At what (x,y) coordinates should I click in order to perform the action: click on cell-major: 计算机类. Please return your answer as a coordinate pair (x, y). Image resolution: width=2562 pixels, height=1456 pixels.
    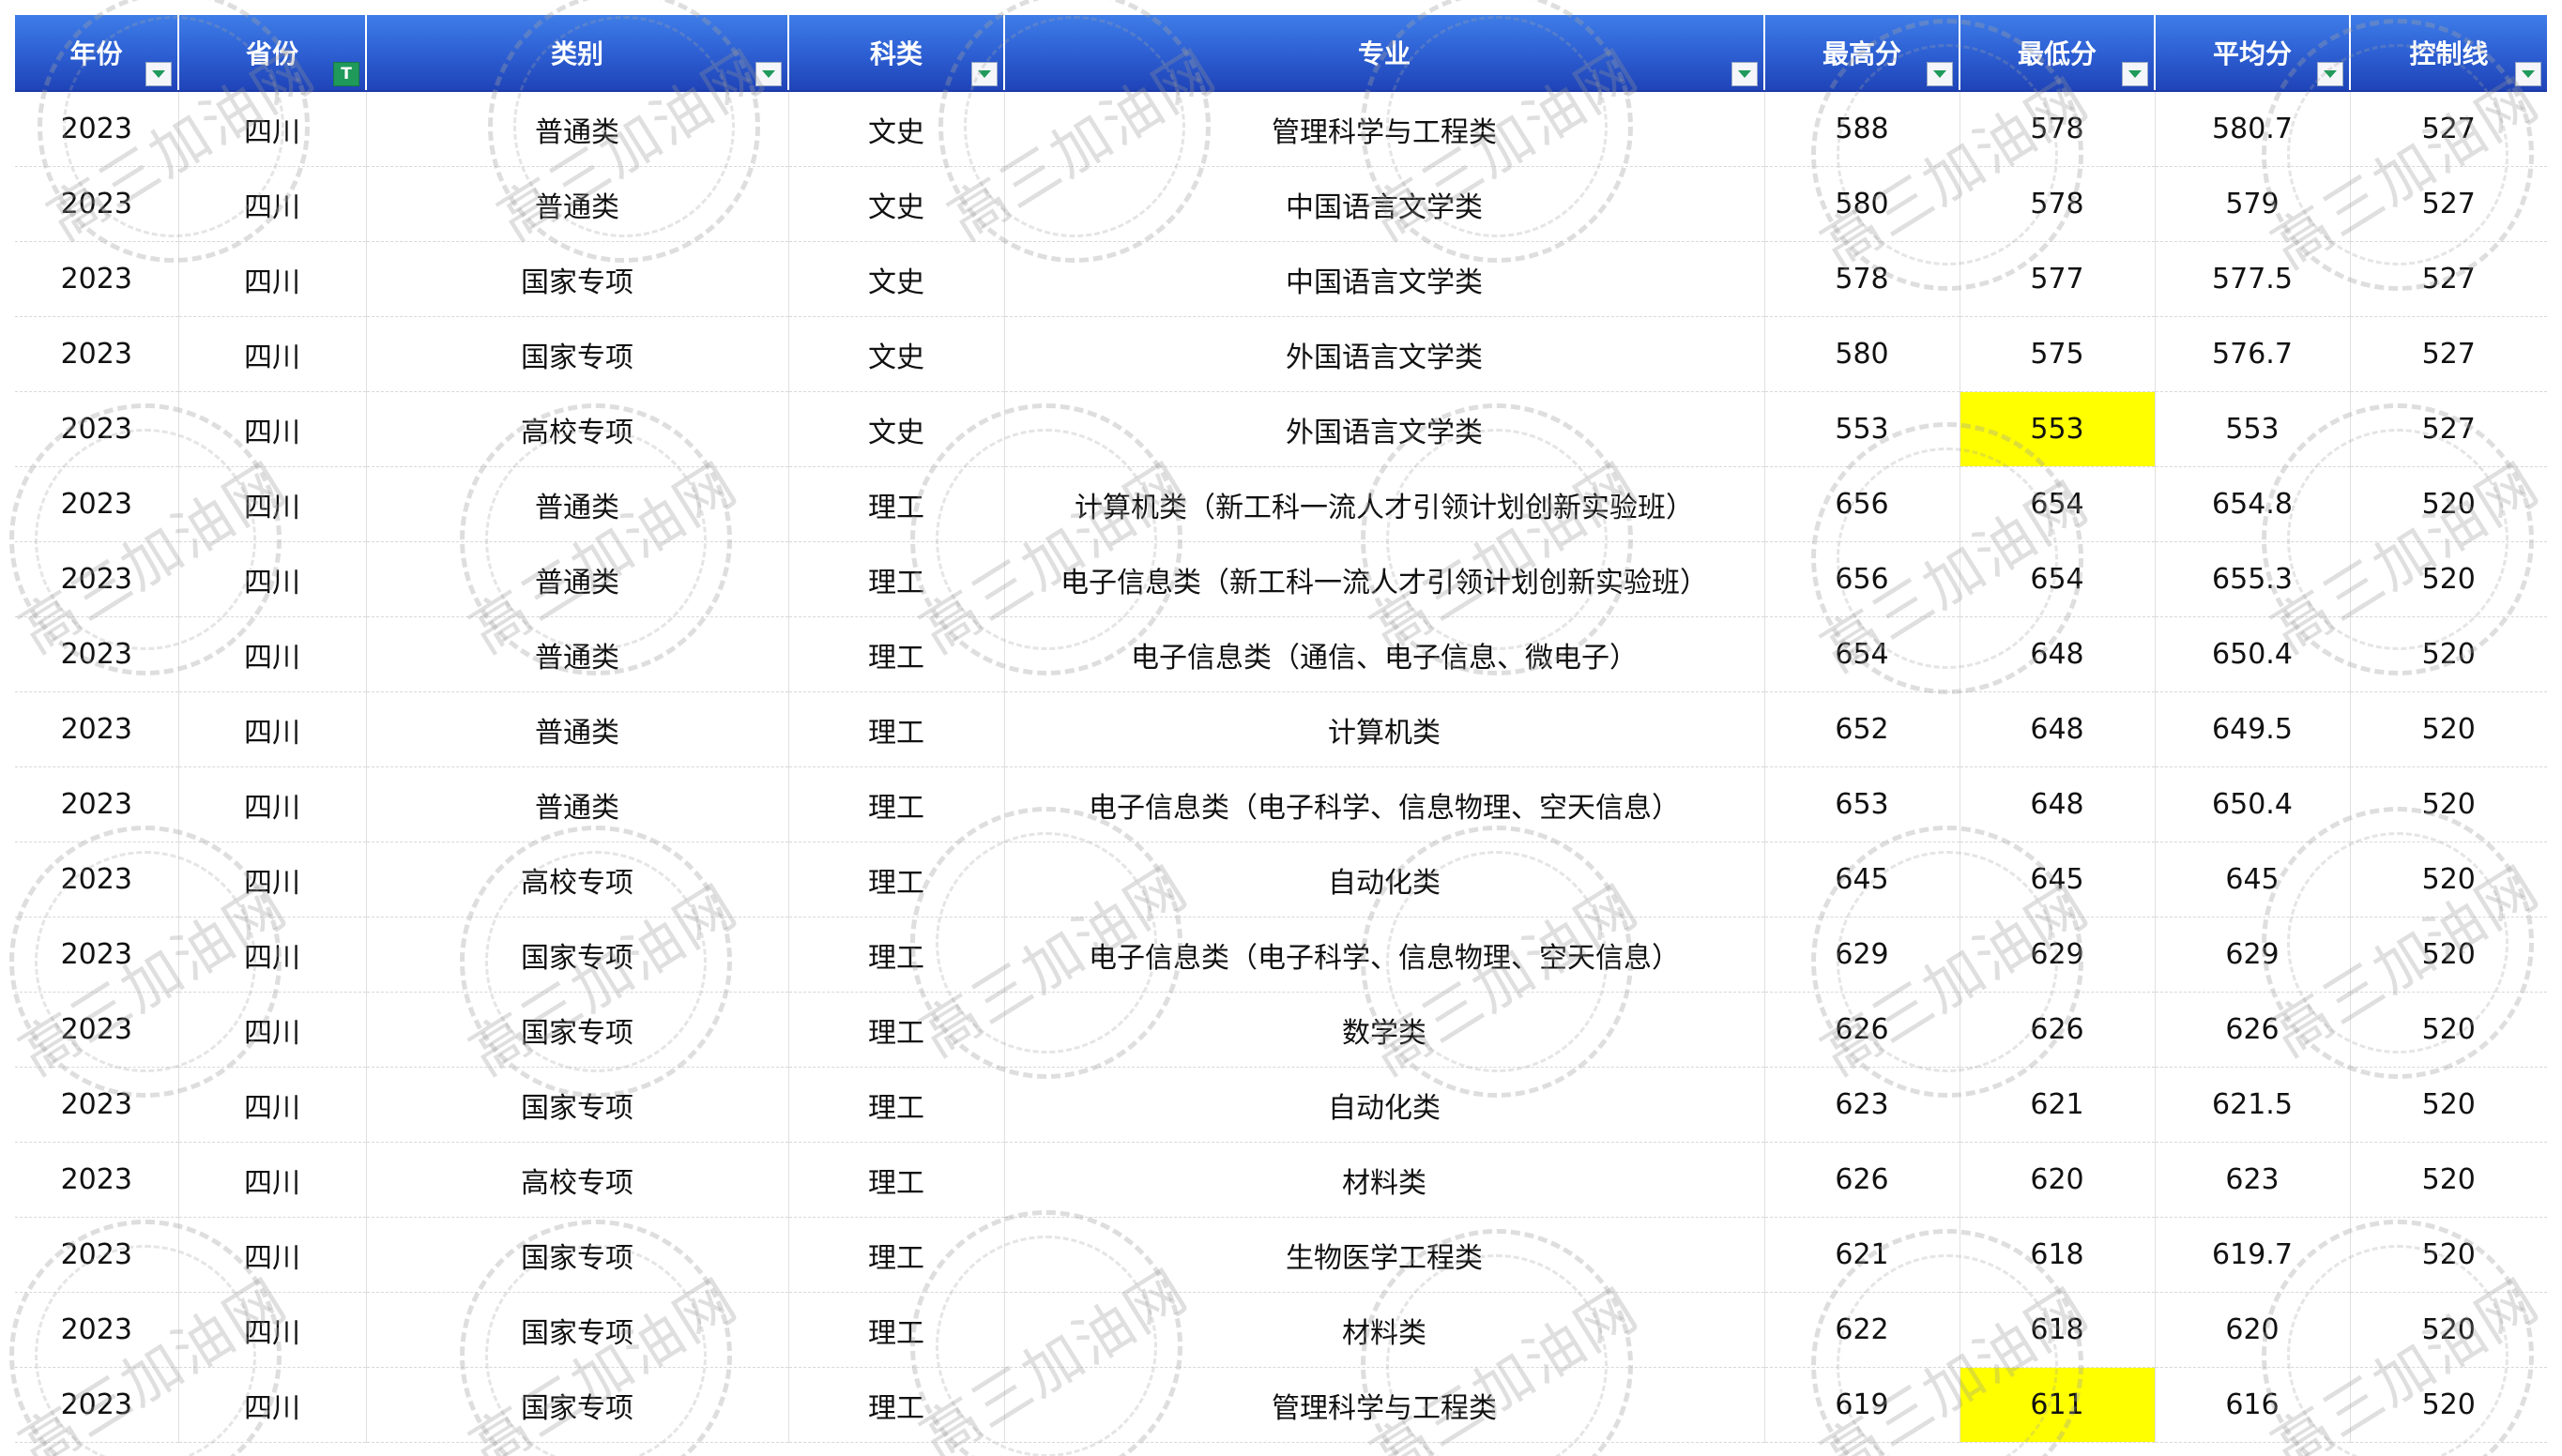
    Looking at the image, I should click on (1384, 729).